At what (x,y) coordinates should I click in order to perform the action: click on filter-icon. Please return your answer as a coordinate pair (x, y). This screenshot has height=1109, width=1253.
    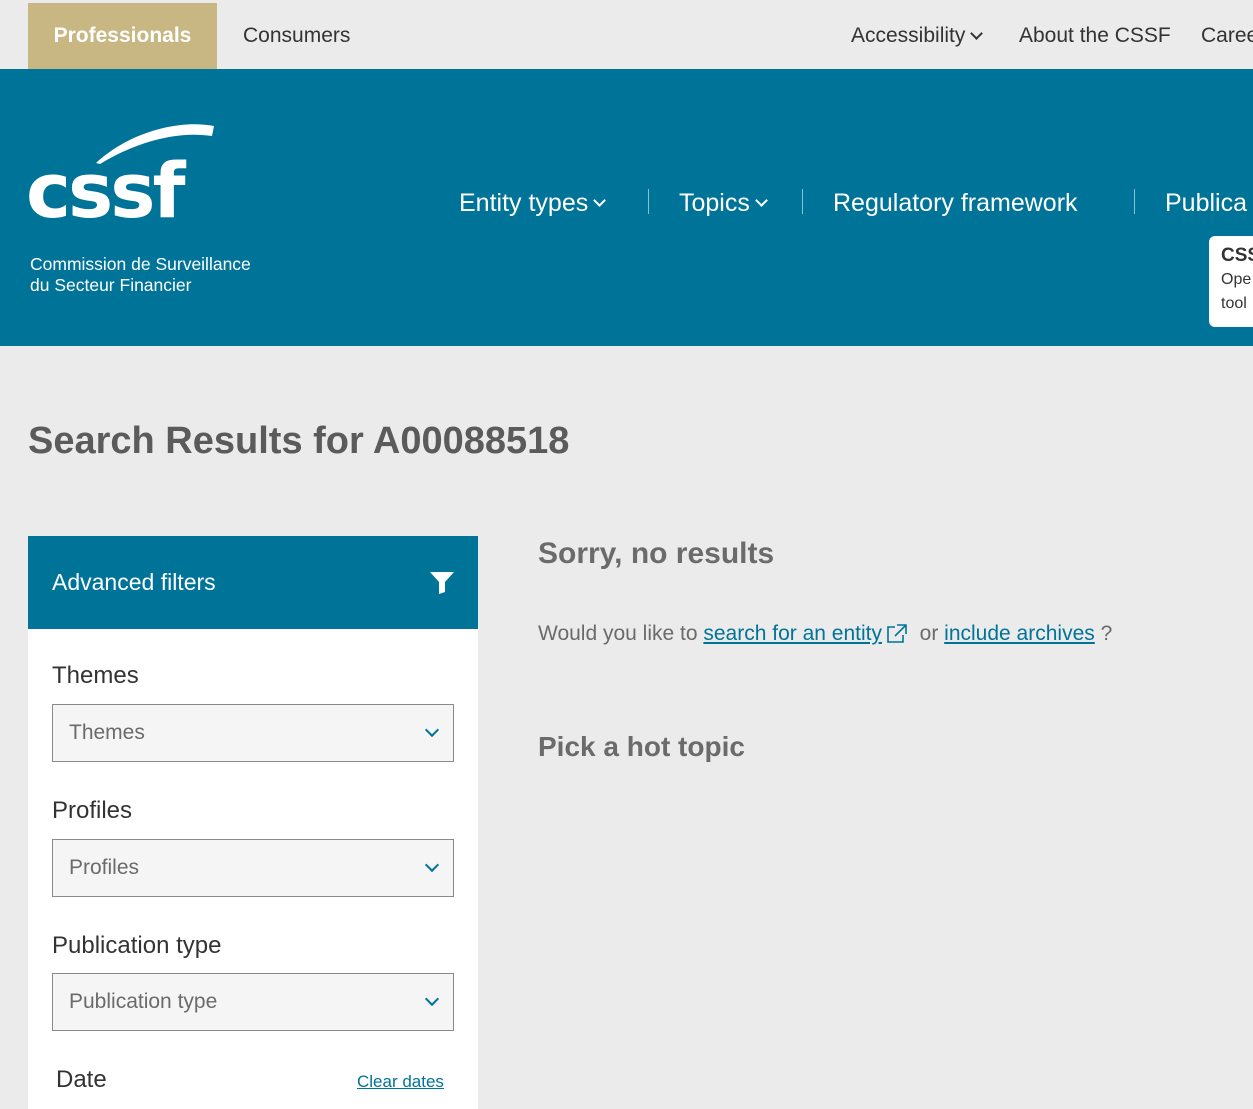
    Looking at the image, I should click on (442, 582).